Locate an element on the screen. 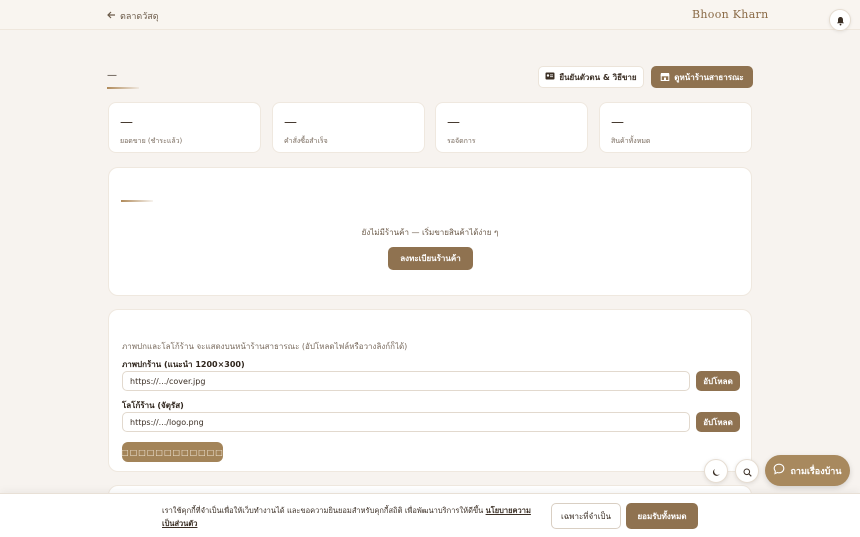  ask-assistant-button: ถามเรื่องบ้าน is located at coordinates (807, 470).